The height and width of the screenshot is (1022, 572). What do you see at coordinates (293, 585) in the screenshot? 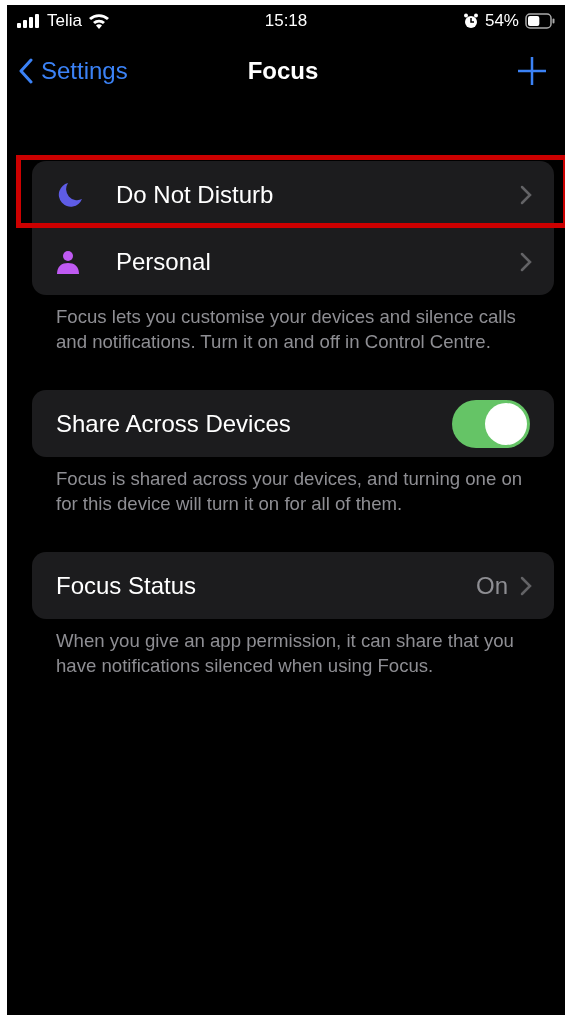
I see `focus-status-row: Focus Status On` at bounding box center [293, 585].